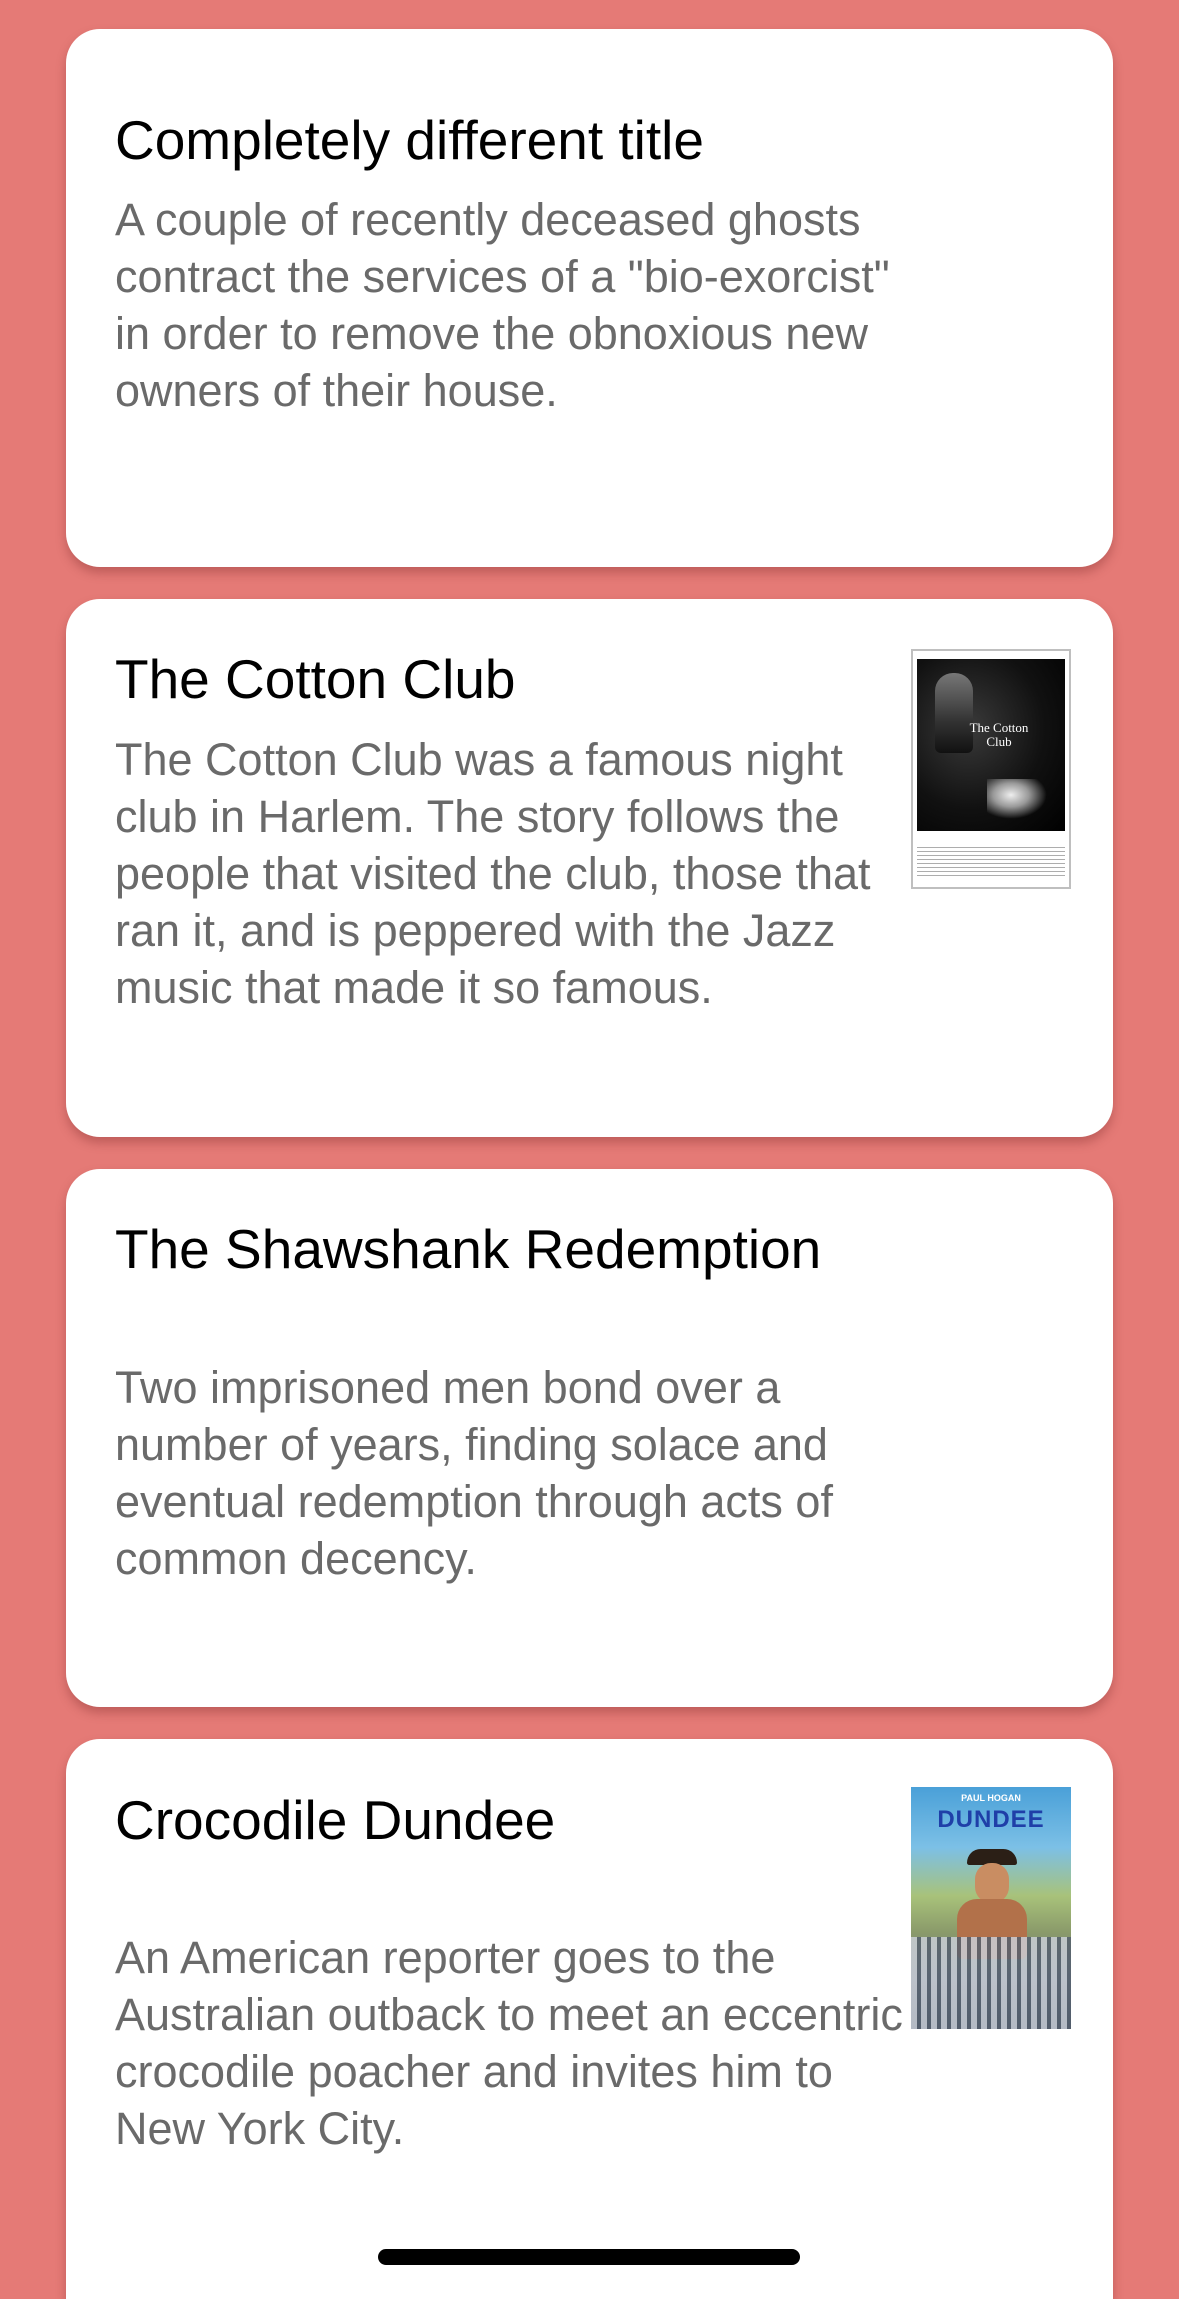 The height and width of the screenshot is (2299, 1179). I want to click on poster-top-text: PAUL HOGAN, so click(991, 1798).